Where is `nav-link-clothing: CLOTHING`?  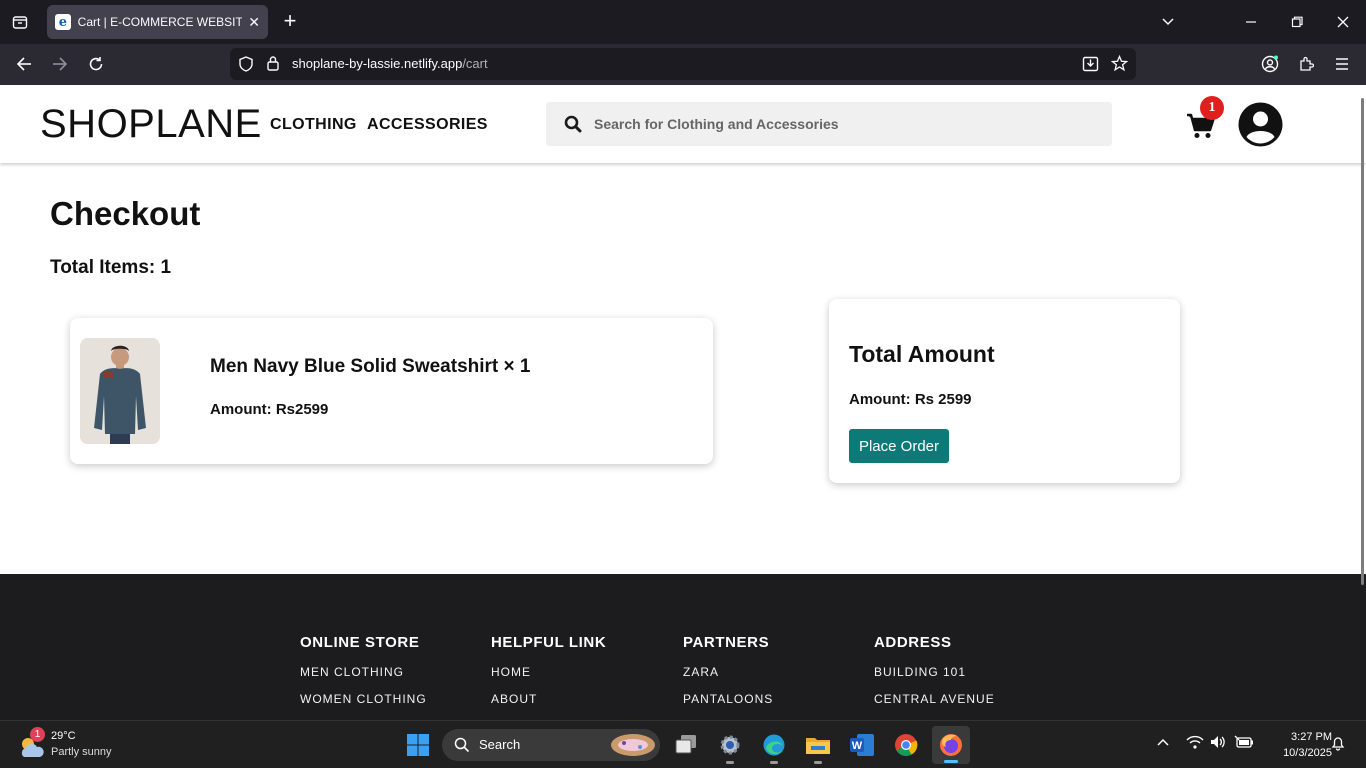 nav-link-clothing: CLOTHING is located at coordinates (313, 124).